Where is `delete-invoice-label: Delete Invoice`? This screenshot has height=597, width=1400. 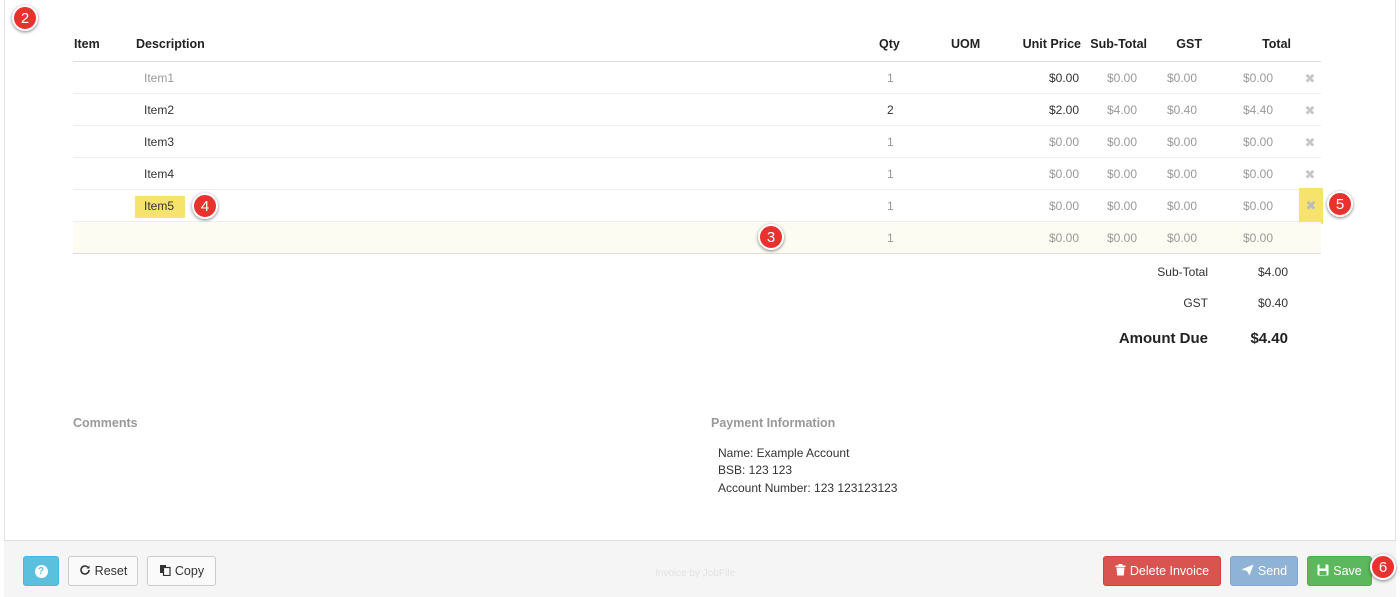
delete-invoice-label: Delete Invoice is located at coordinates (1169, 571).